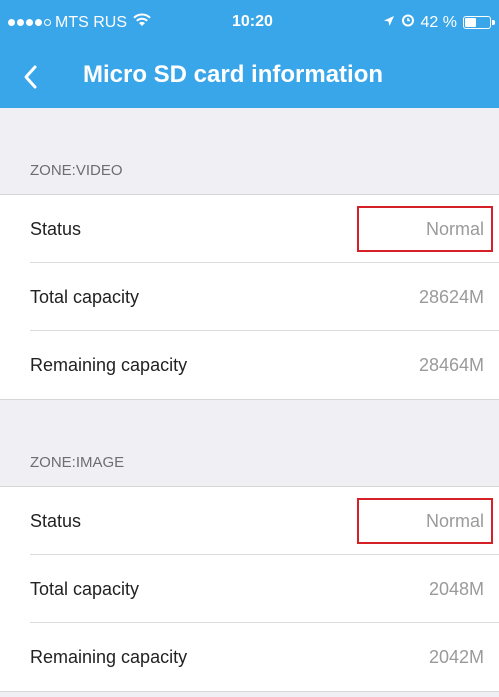  I want to click on row-value: 28624M, so click(451, 297).